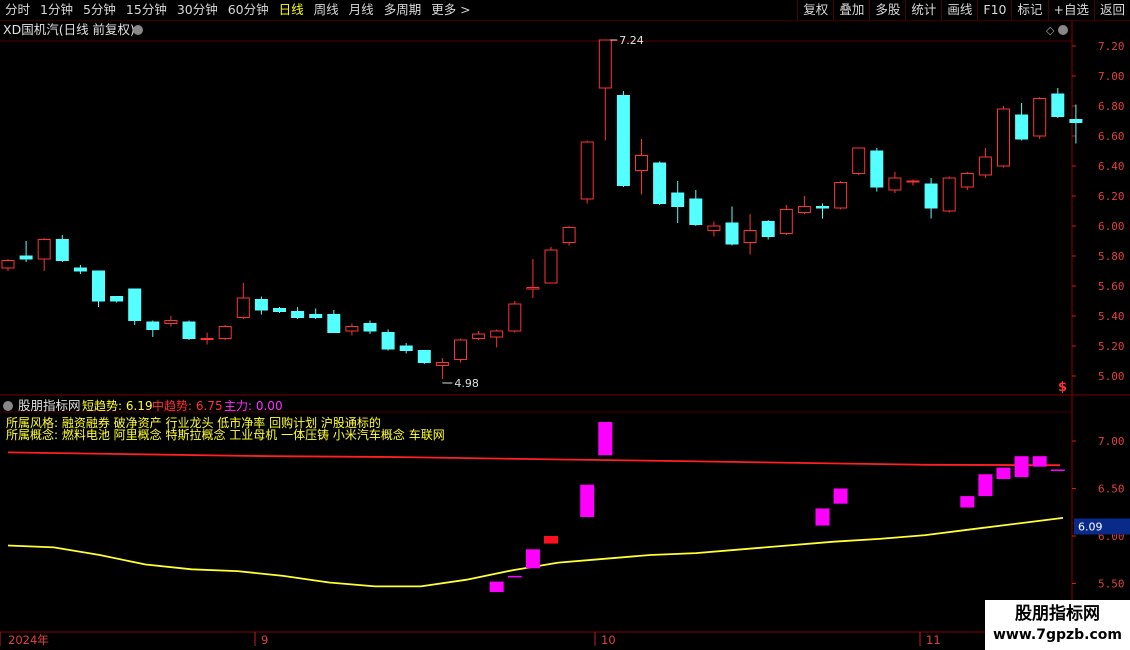  Describe the element at coordinates (326, 10) in the screenshot. I see `period-tab-7: 周线` at that location.